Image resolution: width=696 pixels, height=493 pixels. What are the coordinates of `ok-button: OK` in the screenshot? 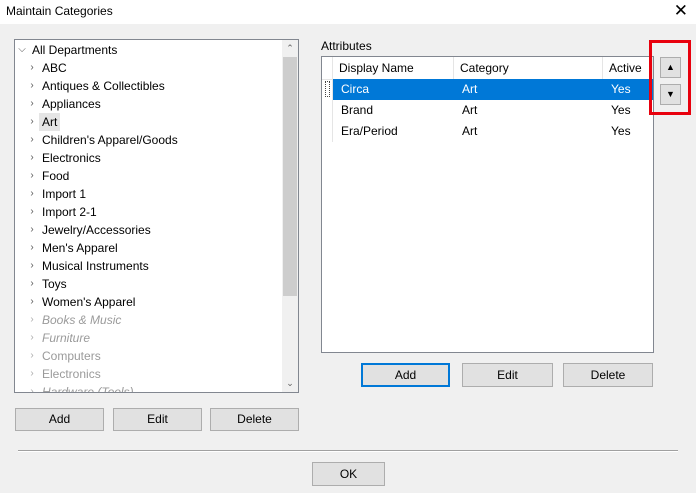 It's located at (348, 474).